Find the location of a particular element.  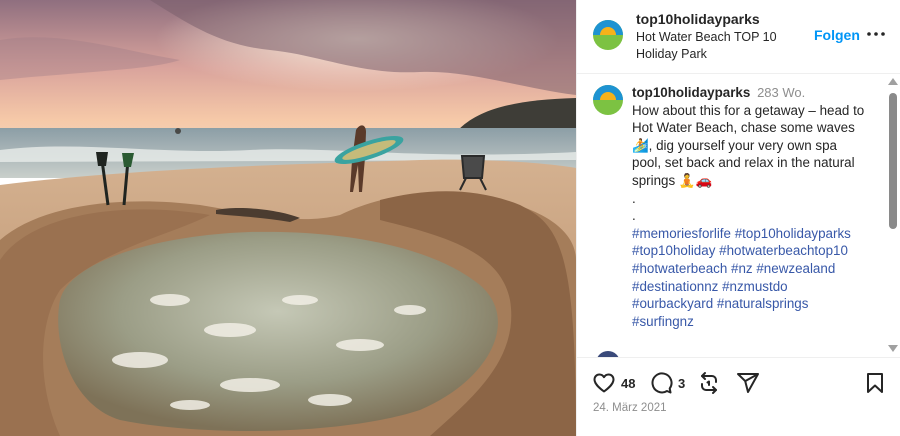

post-actions: 48 3 24. März 2021 is located at coordinates (738, 396).